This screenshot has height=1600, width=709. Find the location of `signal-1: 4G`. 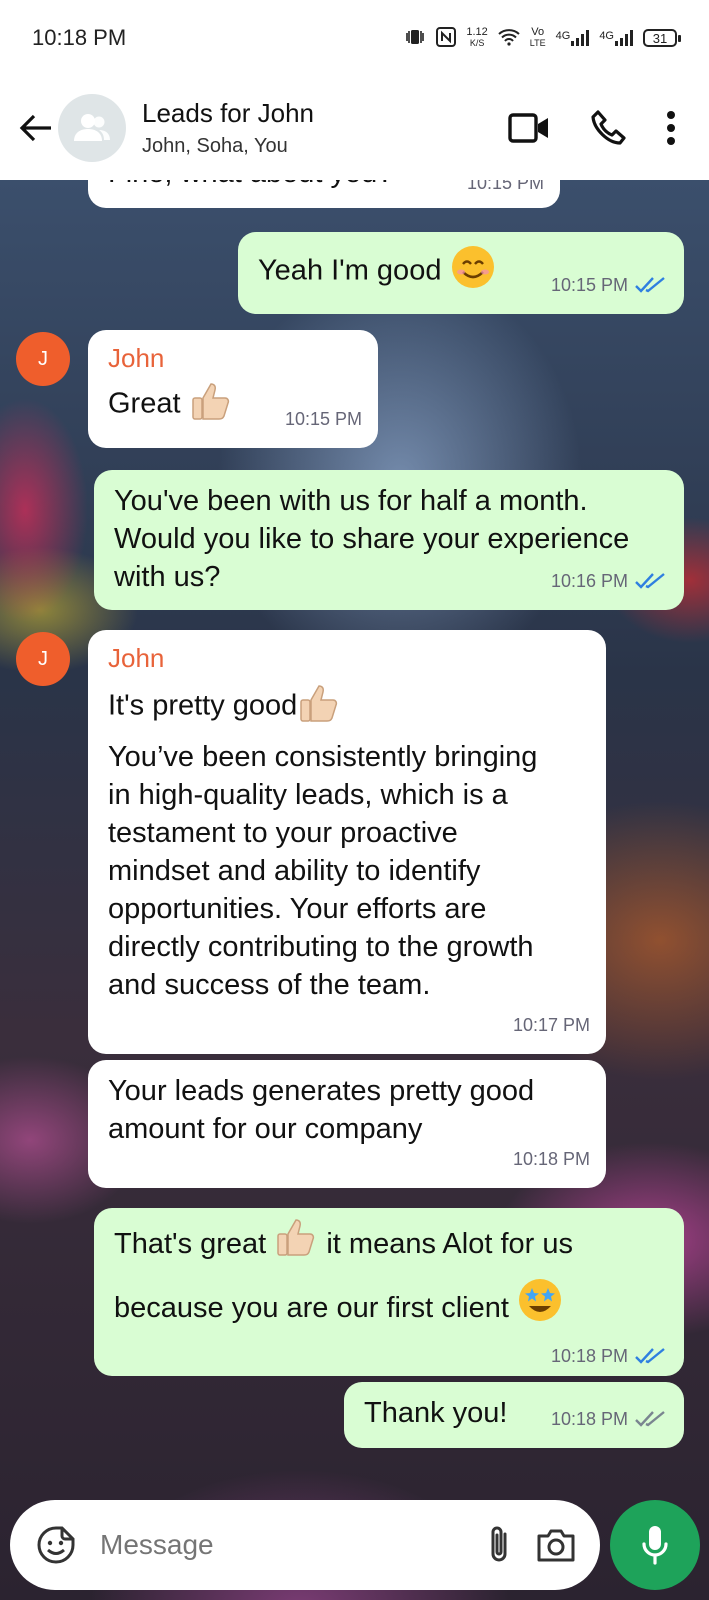

signal-1: 4G is located at coordinates (573, 38).